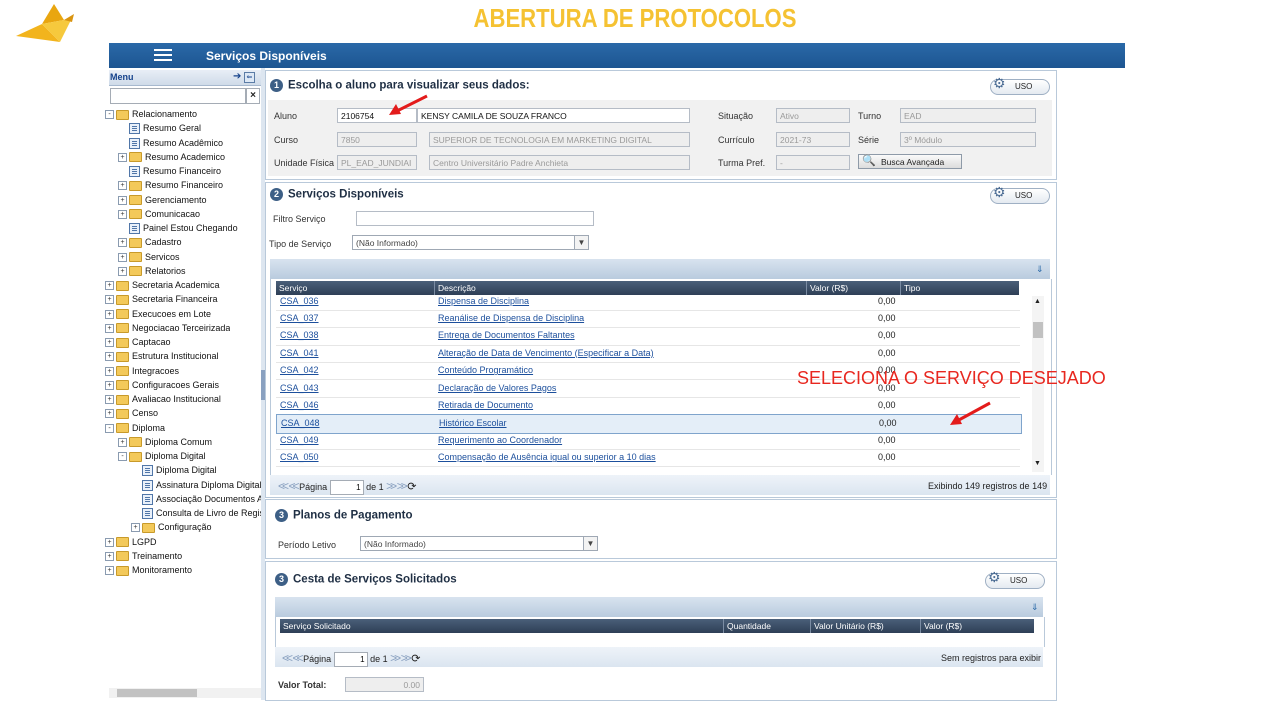 The image size is (1280, 720). Describe the element at coordinates (131, 542) in the screenshot. I see `sidebar-item: + LGPD` at that location.